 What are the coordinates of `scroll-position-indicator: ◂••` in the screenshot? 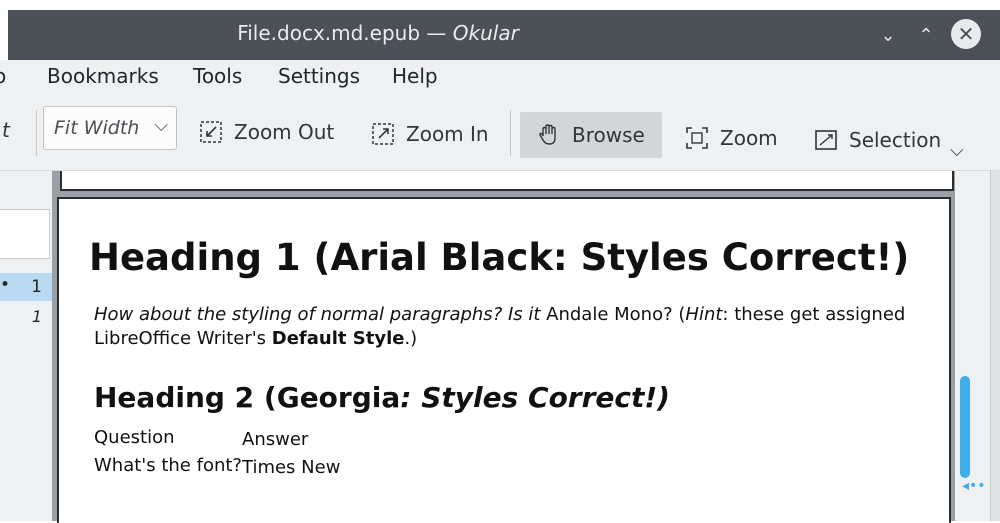 It's located at (974, 486).